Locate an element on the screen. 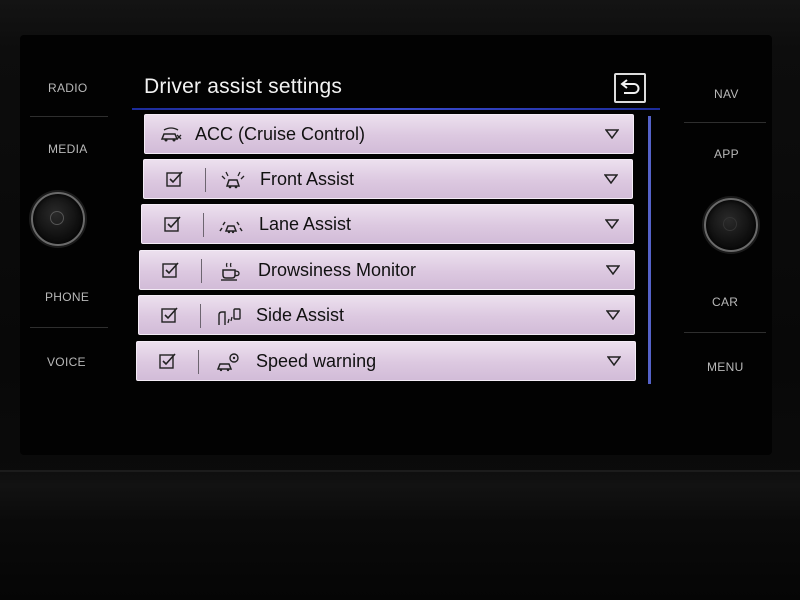 The height and width of the screenshot is (600, 800). list-item-speed-warning: Speed warning is located at coordinates (386, 361).